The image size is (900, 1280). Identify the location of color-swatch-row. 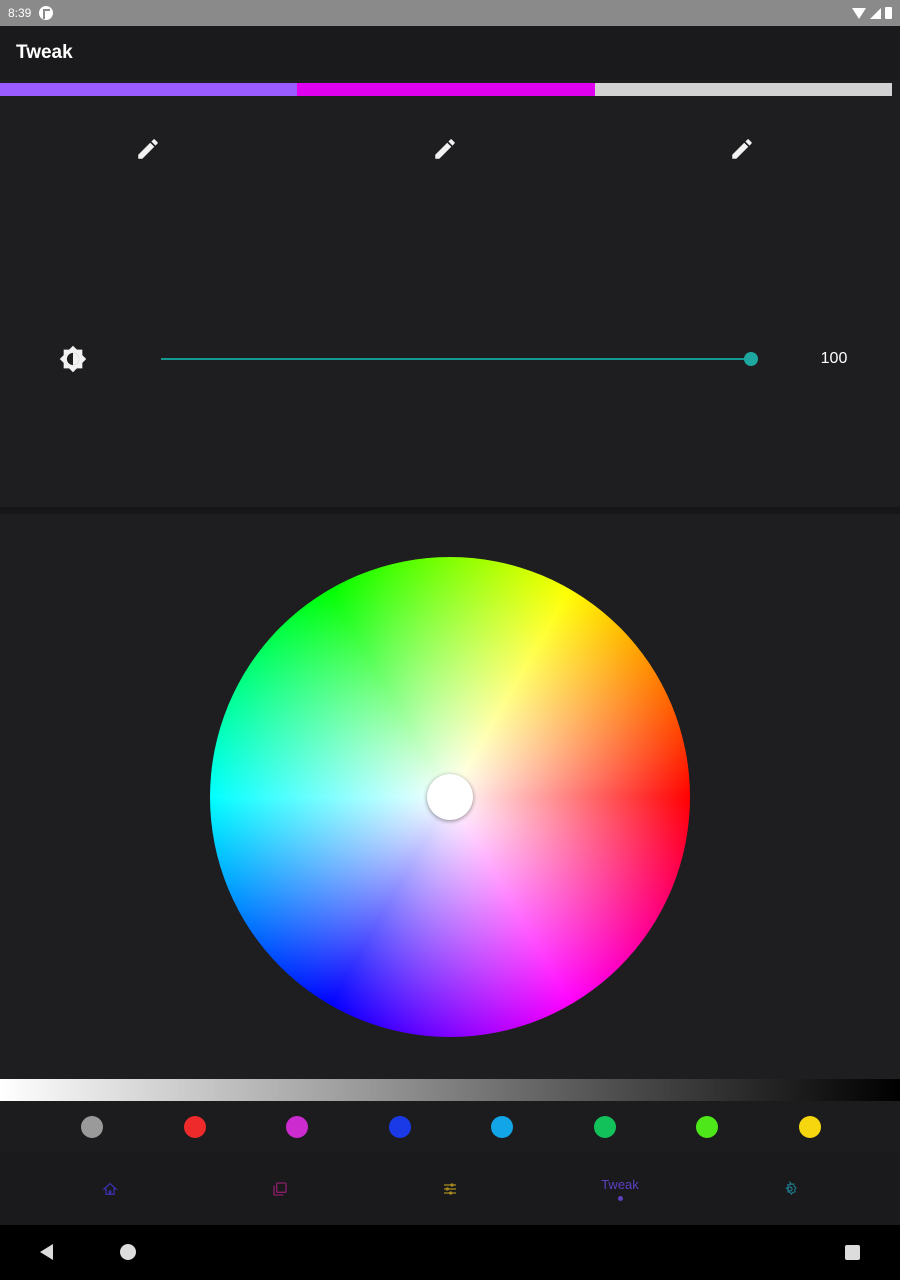
(450, 1127).